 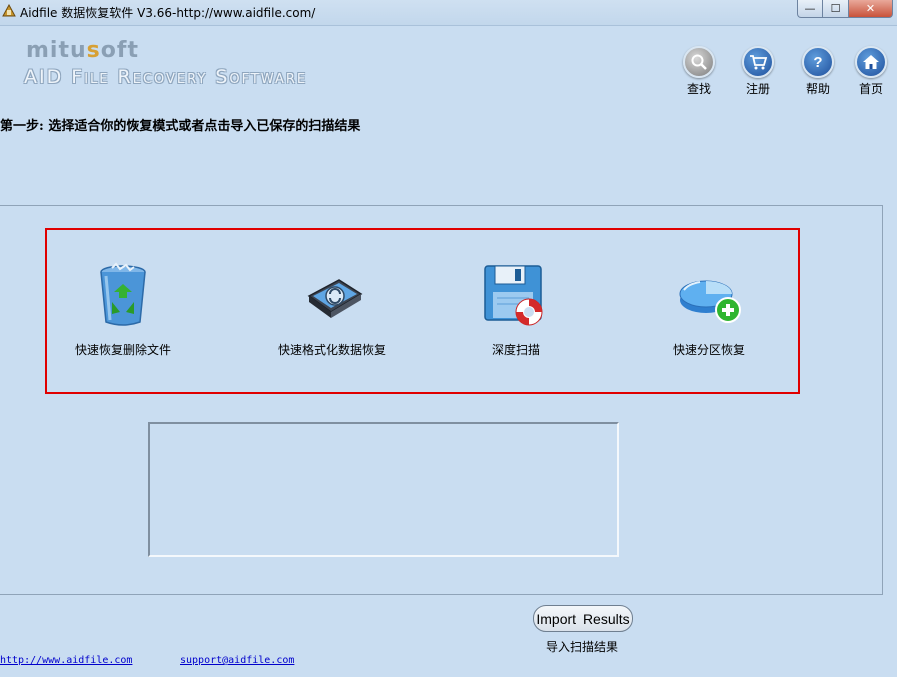 What do you see at coordinates (836, 9) in the screenshot?
I see `maximize-button: ☐` at bounding box center [836, 9].